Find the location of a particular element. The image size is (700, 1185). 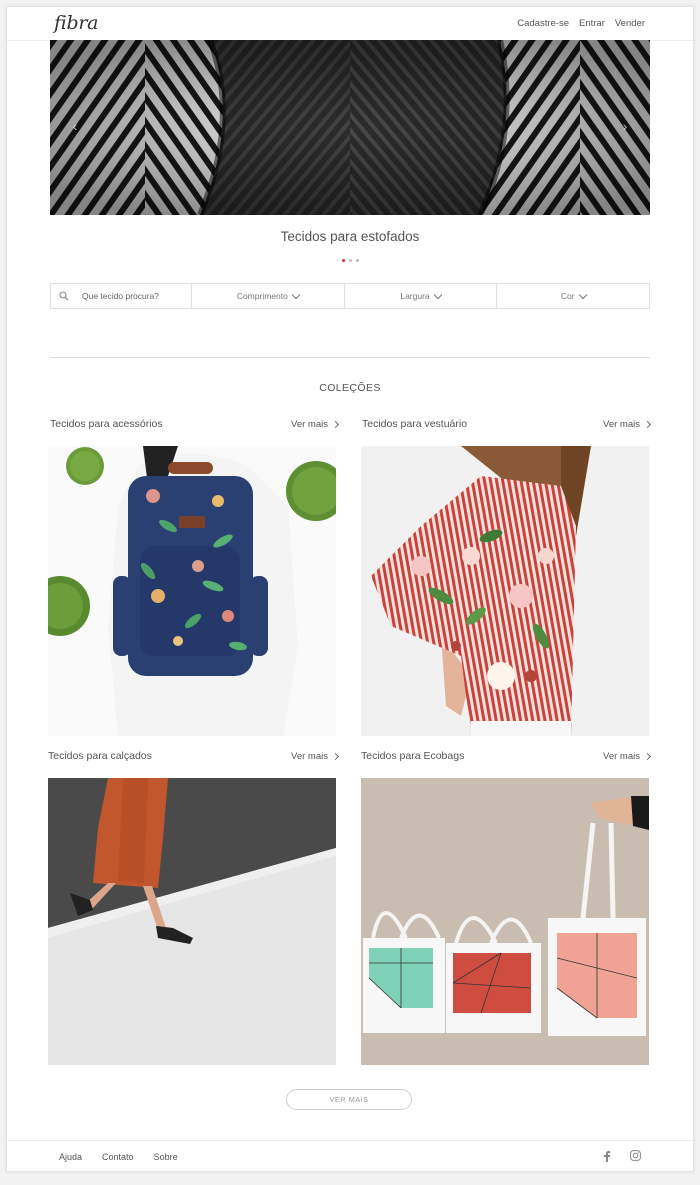

collection-image-accessories is located at coordinates (192, 591).